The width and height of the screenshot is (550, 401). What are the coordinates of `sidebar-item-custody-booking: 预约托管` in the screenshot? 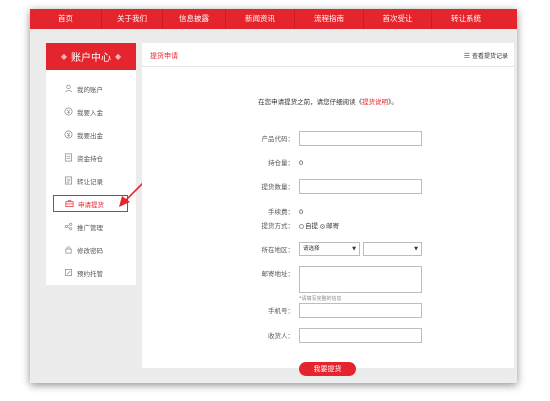 It's located at (90, 272).